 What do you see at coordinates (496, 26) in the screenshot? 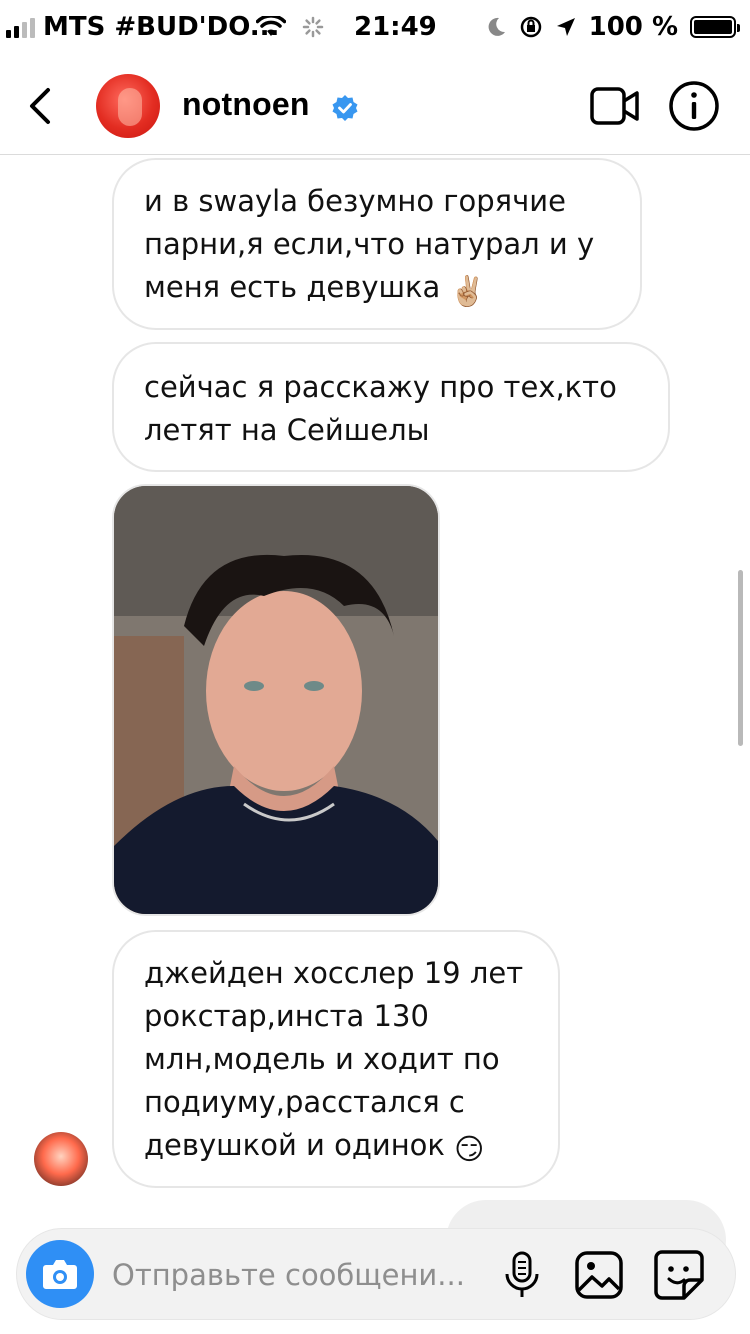
I see `moon-icon` at bounding box center [496, 26].